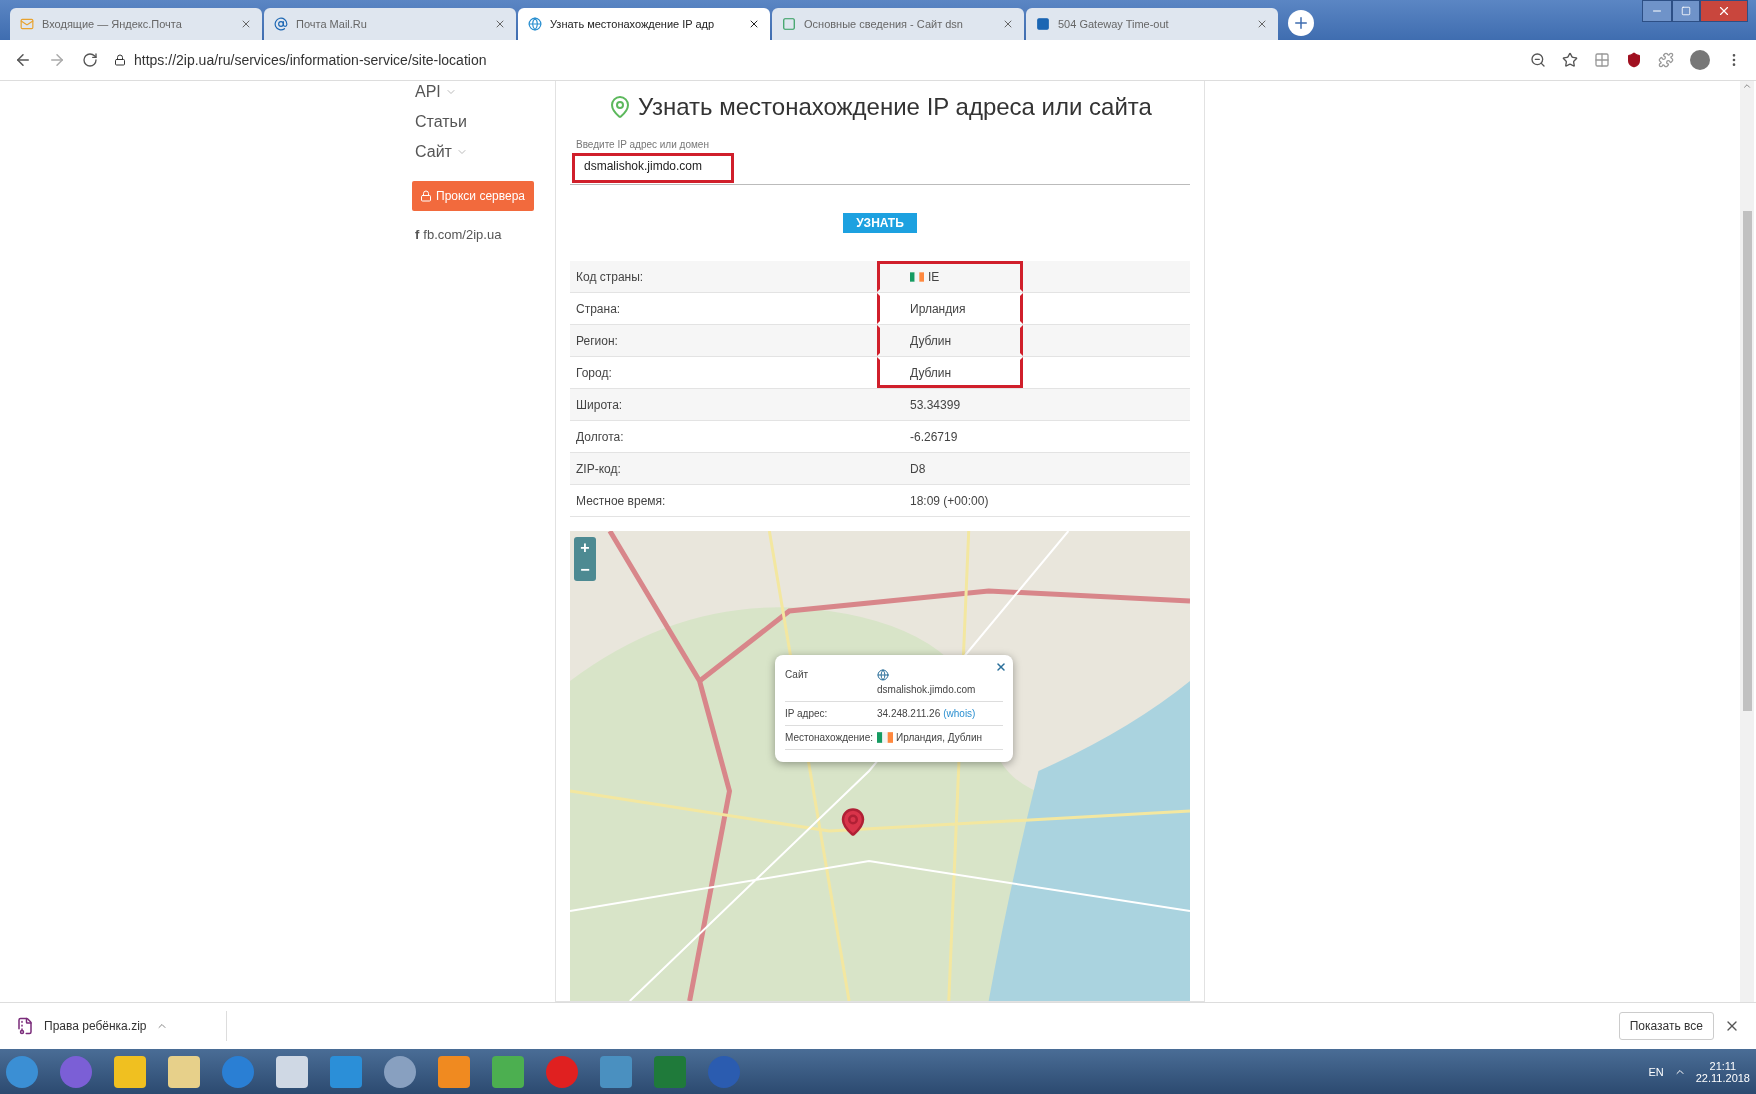 The image size is (1756, 1094). I want to click on whois-link: (whois), so click(959, 713).